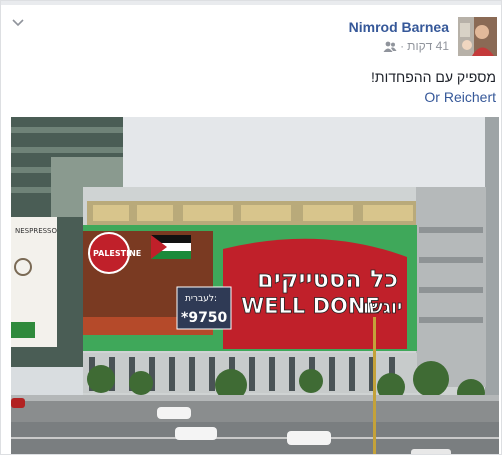  What do you see at coordinates (460, 97) in the screenshot?
I see `tagged-person-link: Or Reichert` at bounding box center [460, 97].